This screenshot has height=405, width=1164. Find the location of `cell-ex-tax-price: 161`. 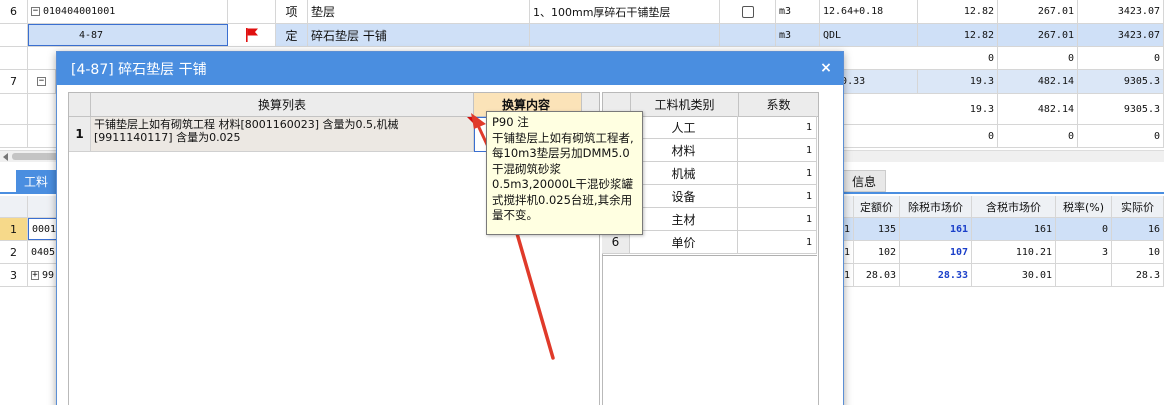

cell-ex-tax-price: 161 is located at coordinates (936, 229).